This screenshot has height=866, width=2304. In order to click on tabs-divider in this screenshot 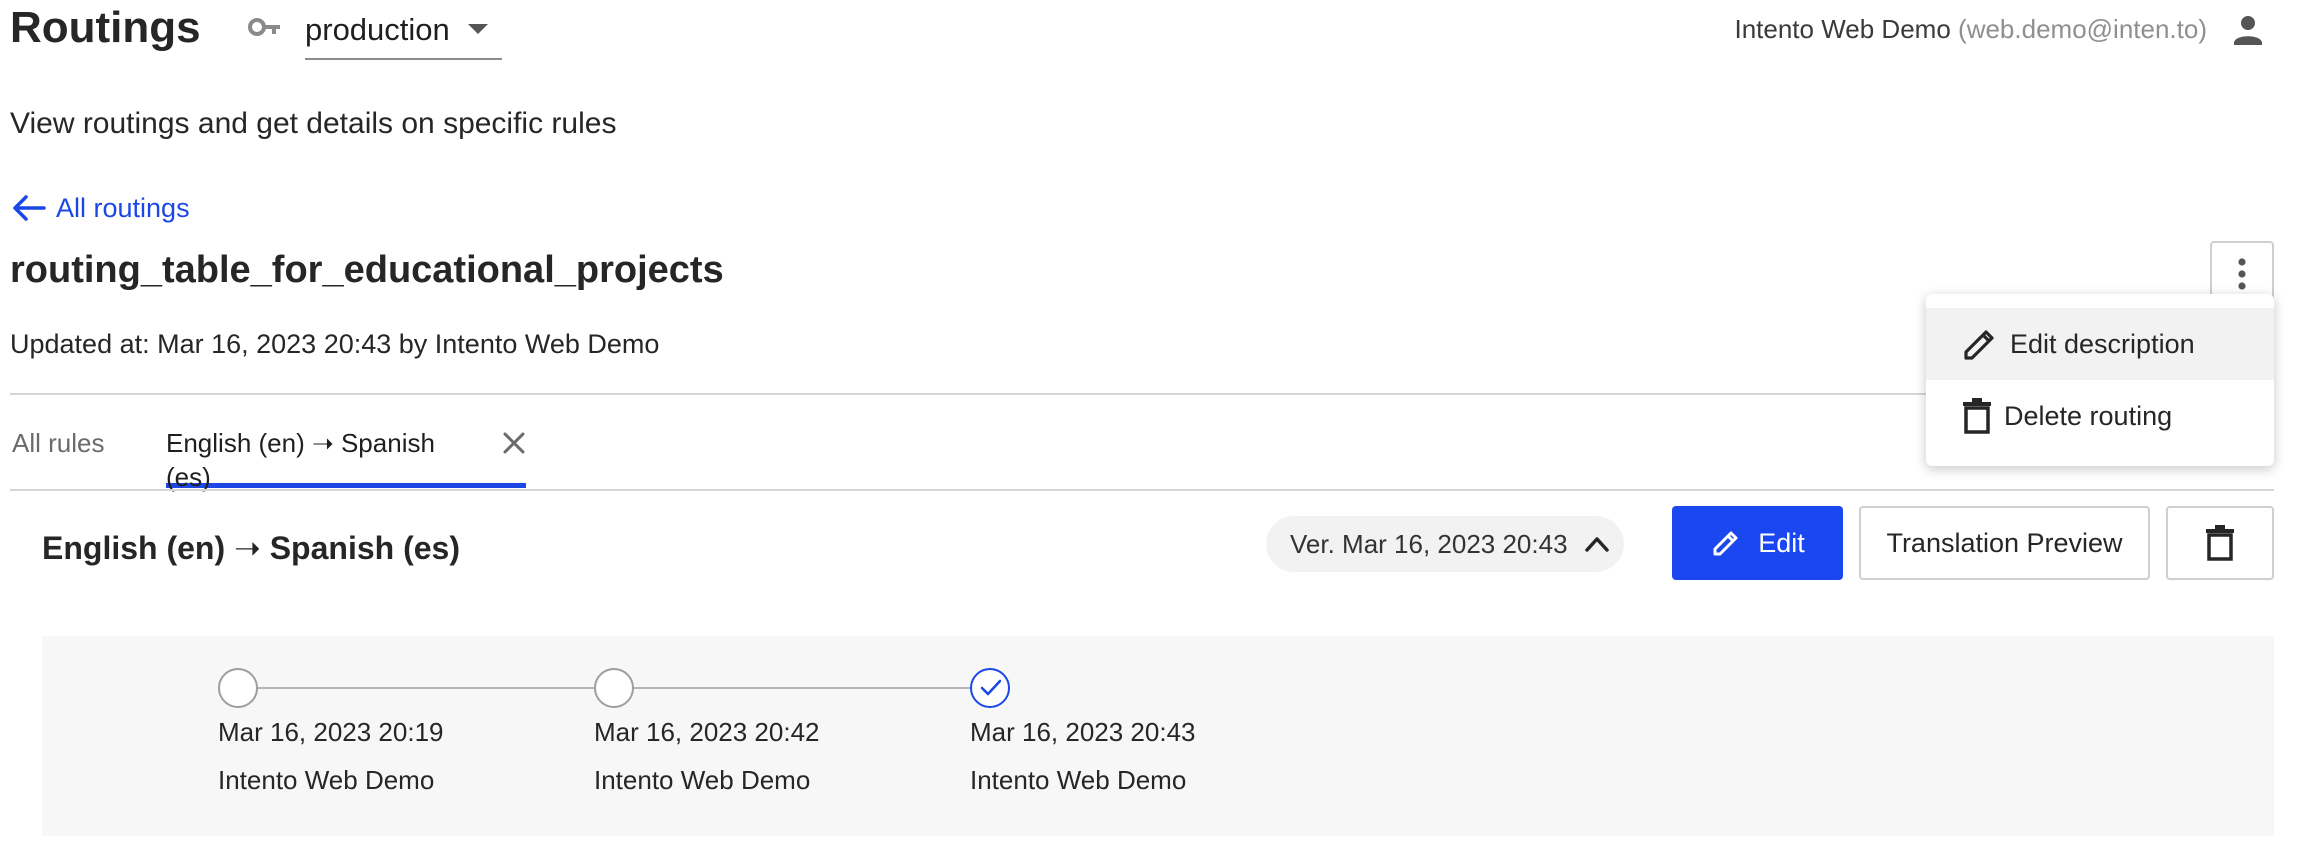, I will do `click(1142, 490)`.